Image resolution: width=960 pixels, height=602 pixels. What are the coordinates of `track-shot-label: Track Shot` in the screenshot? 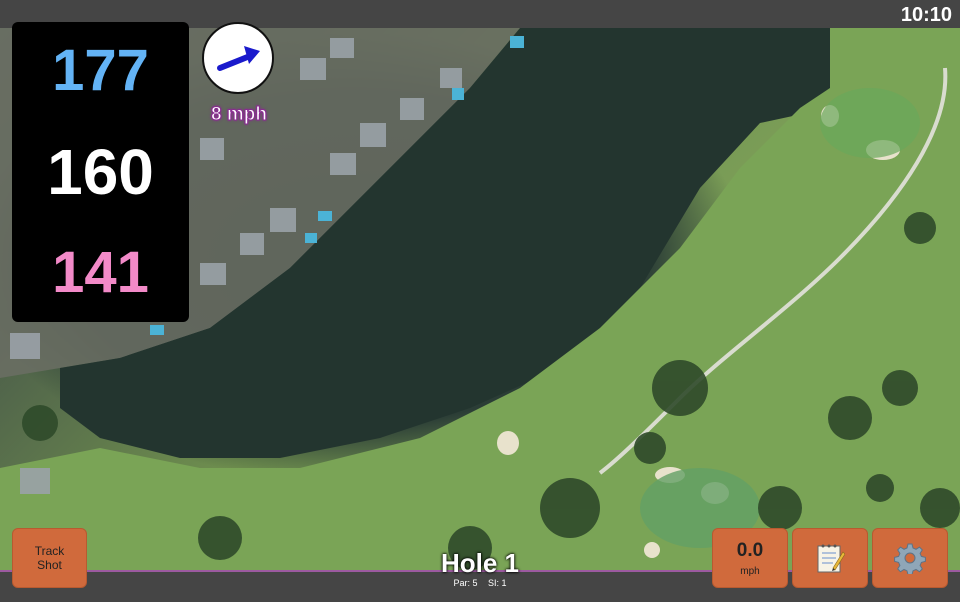 It's located at (49, 558).